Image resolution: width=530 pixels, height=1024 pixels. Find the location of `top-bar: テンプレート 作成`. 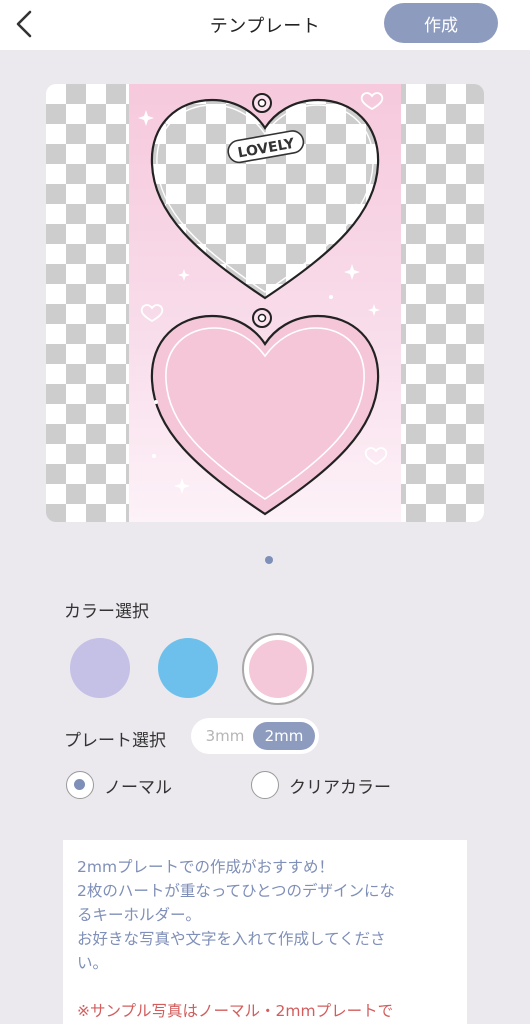

top-bar: テンプレート 作成 is located at coordinates (265, 25).